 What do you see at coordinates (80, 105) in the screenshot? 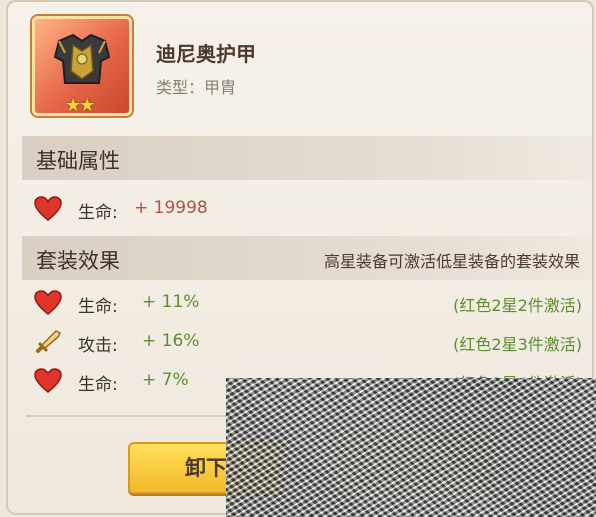
I see `star-rating: ★★` at bounding box center [80, 105].